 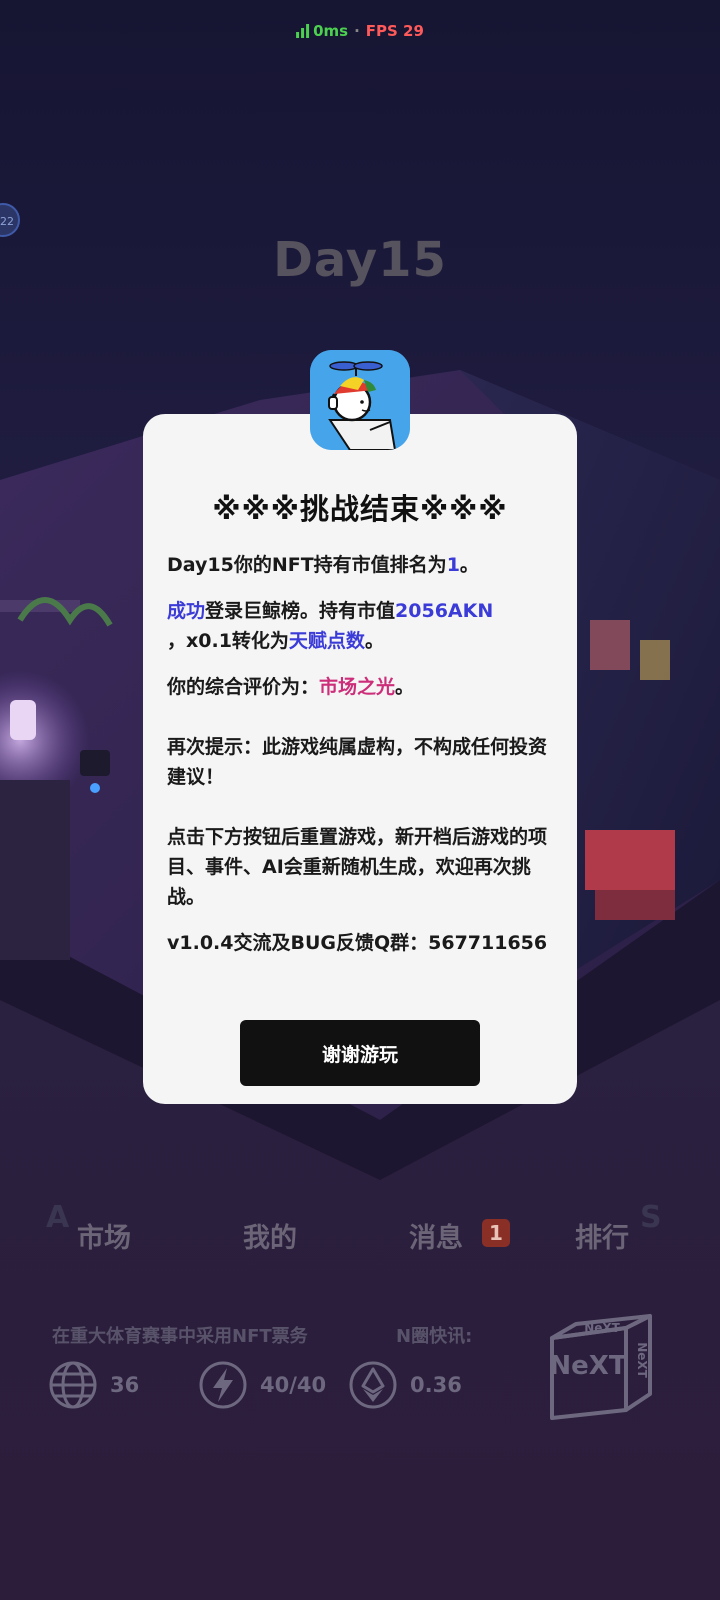 I want to click on fps-value: FPS 29, so click(x=394, y=31).